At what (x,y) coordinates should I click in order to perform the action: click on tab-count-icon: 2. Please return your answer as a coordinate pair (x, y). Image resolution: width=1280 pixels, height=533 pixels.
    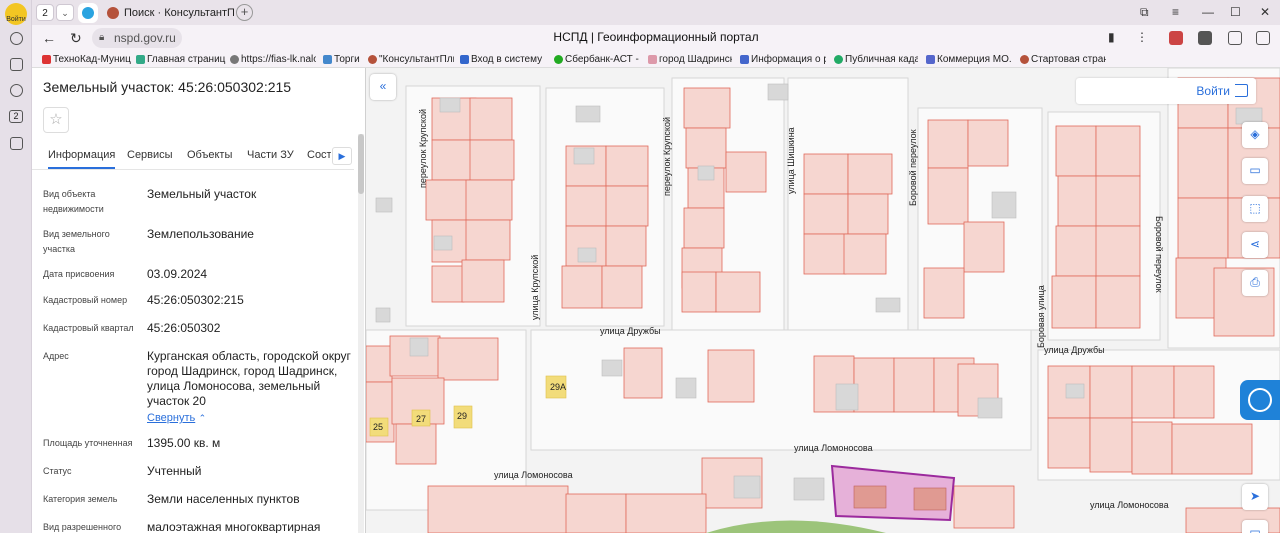
    Looking at the image, I should click on (16, 116).